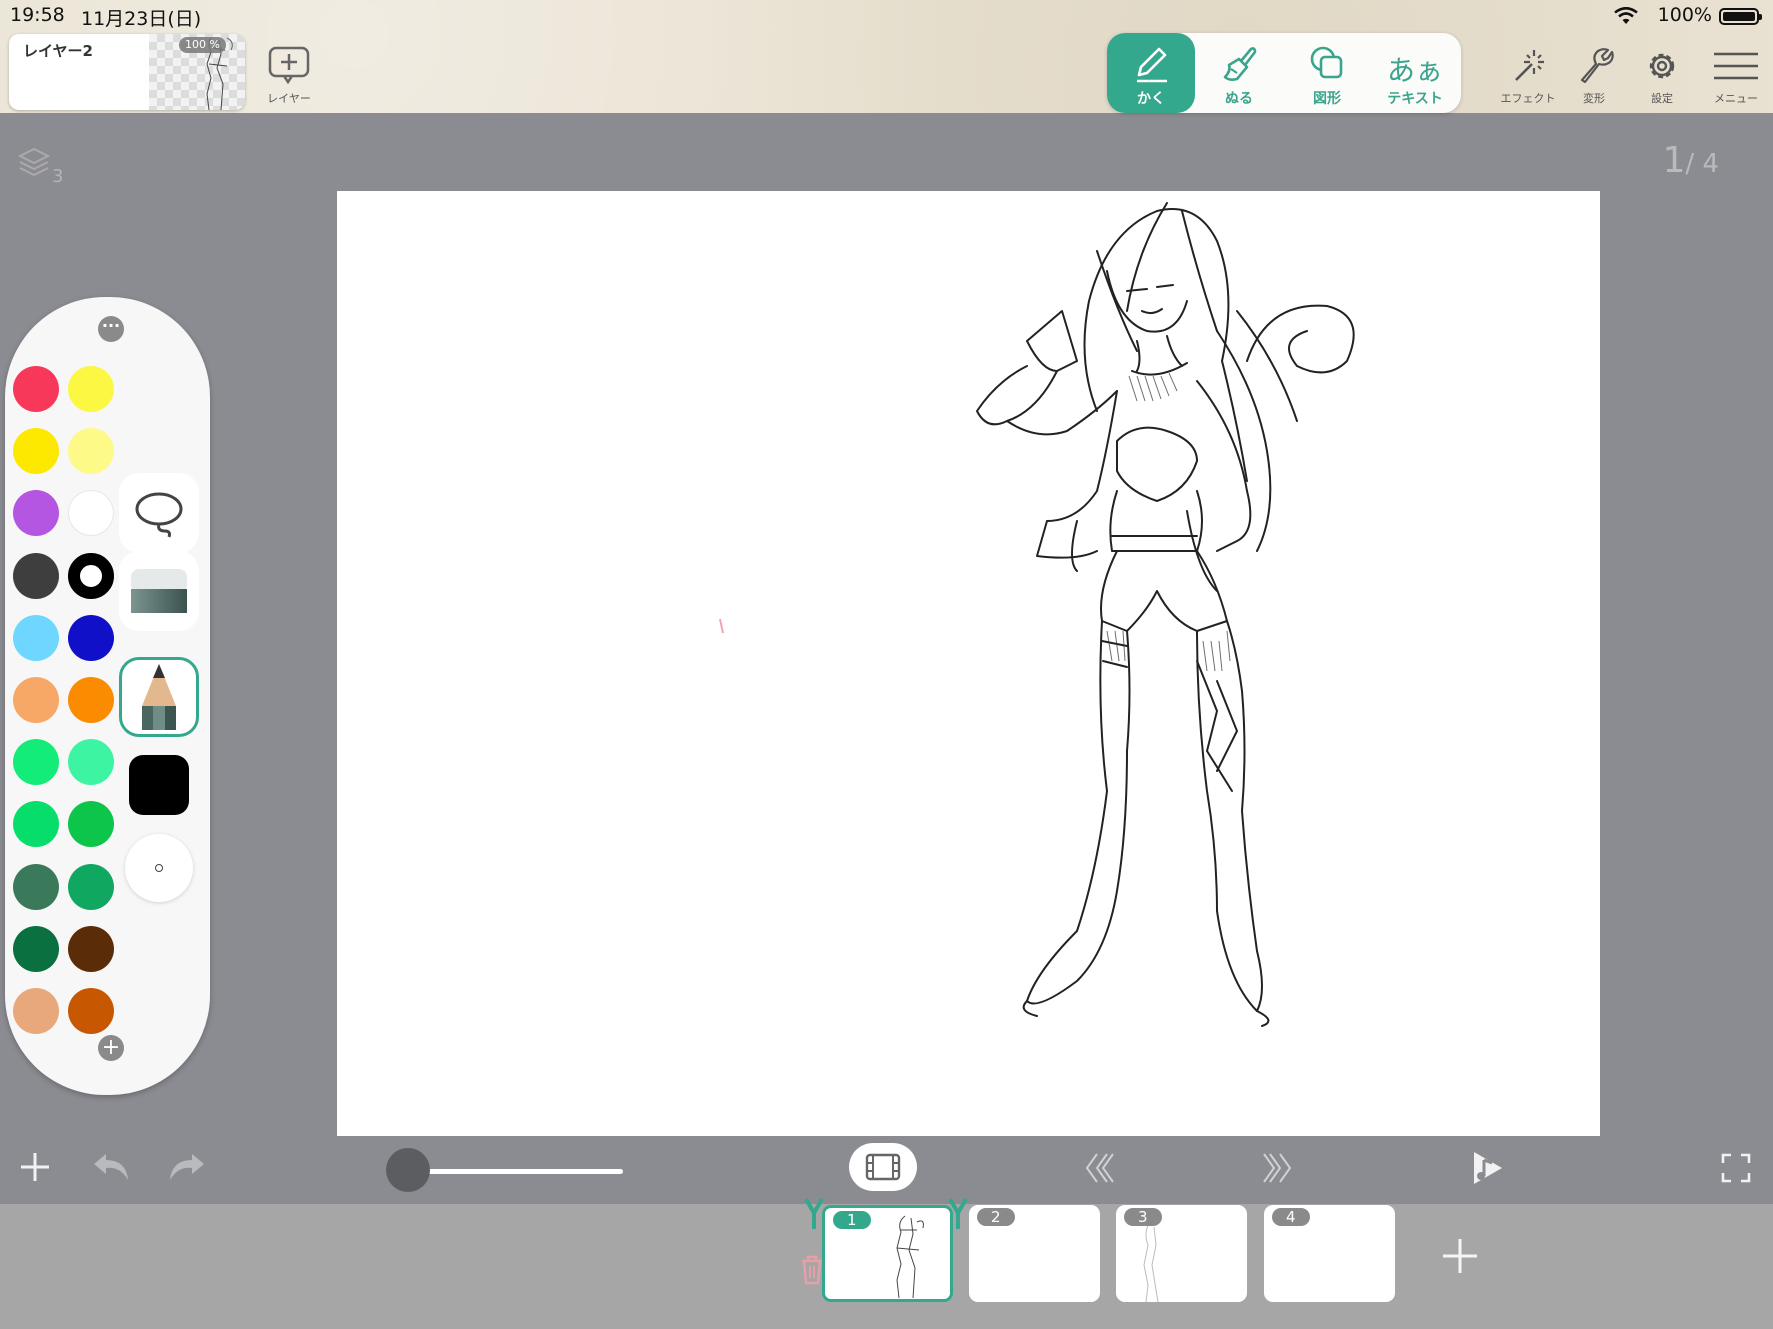  Describe the element at coordinates (37, 15) in the screenshot. I see `status-time: 19:58` at that location.